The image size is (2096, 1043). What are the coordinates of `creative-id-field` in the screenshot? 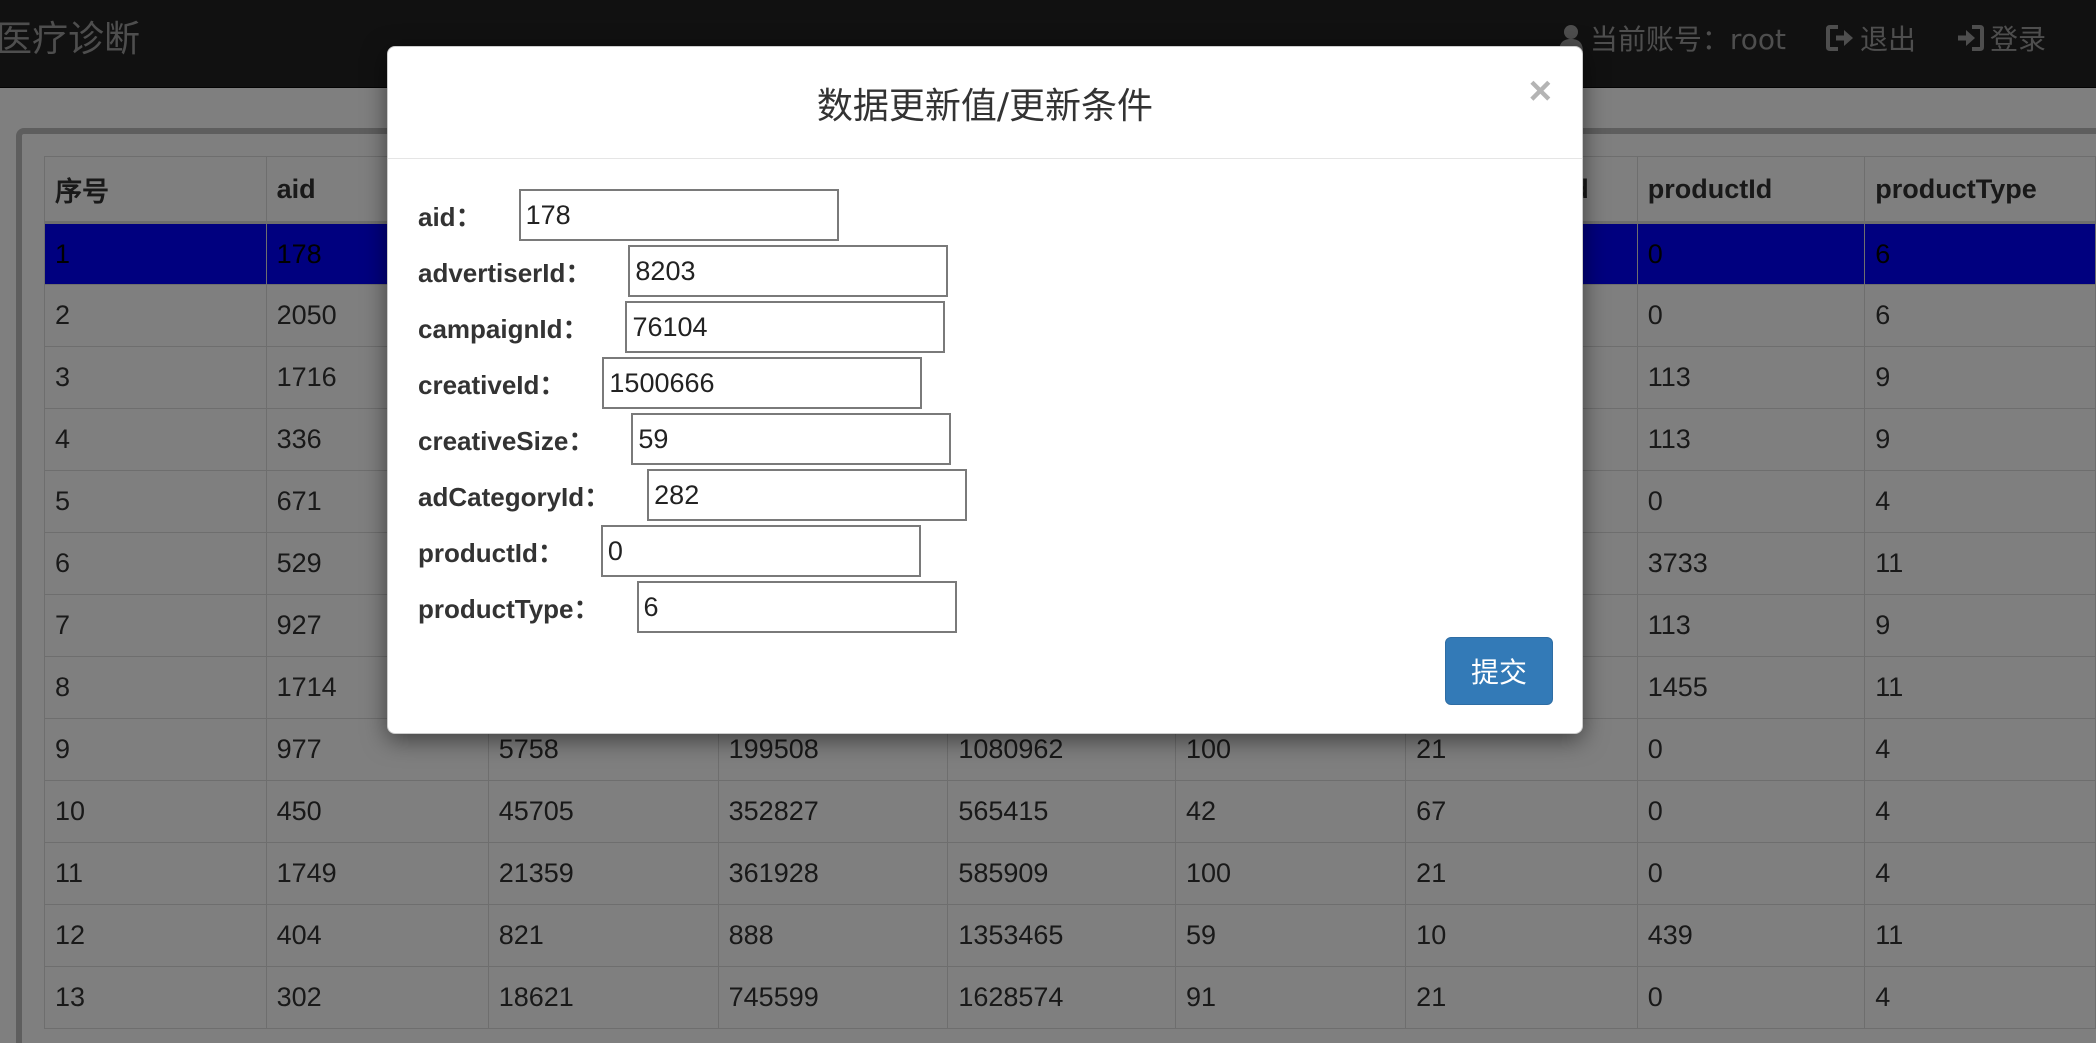 It's located at (762, 383).